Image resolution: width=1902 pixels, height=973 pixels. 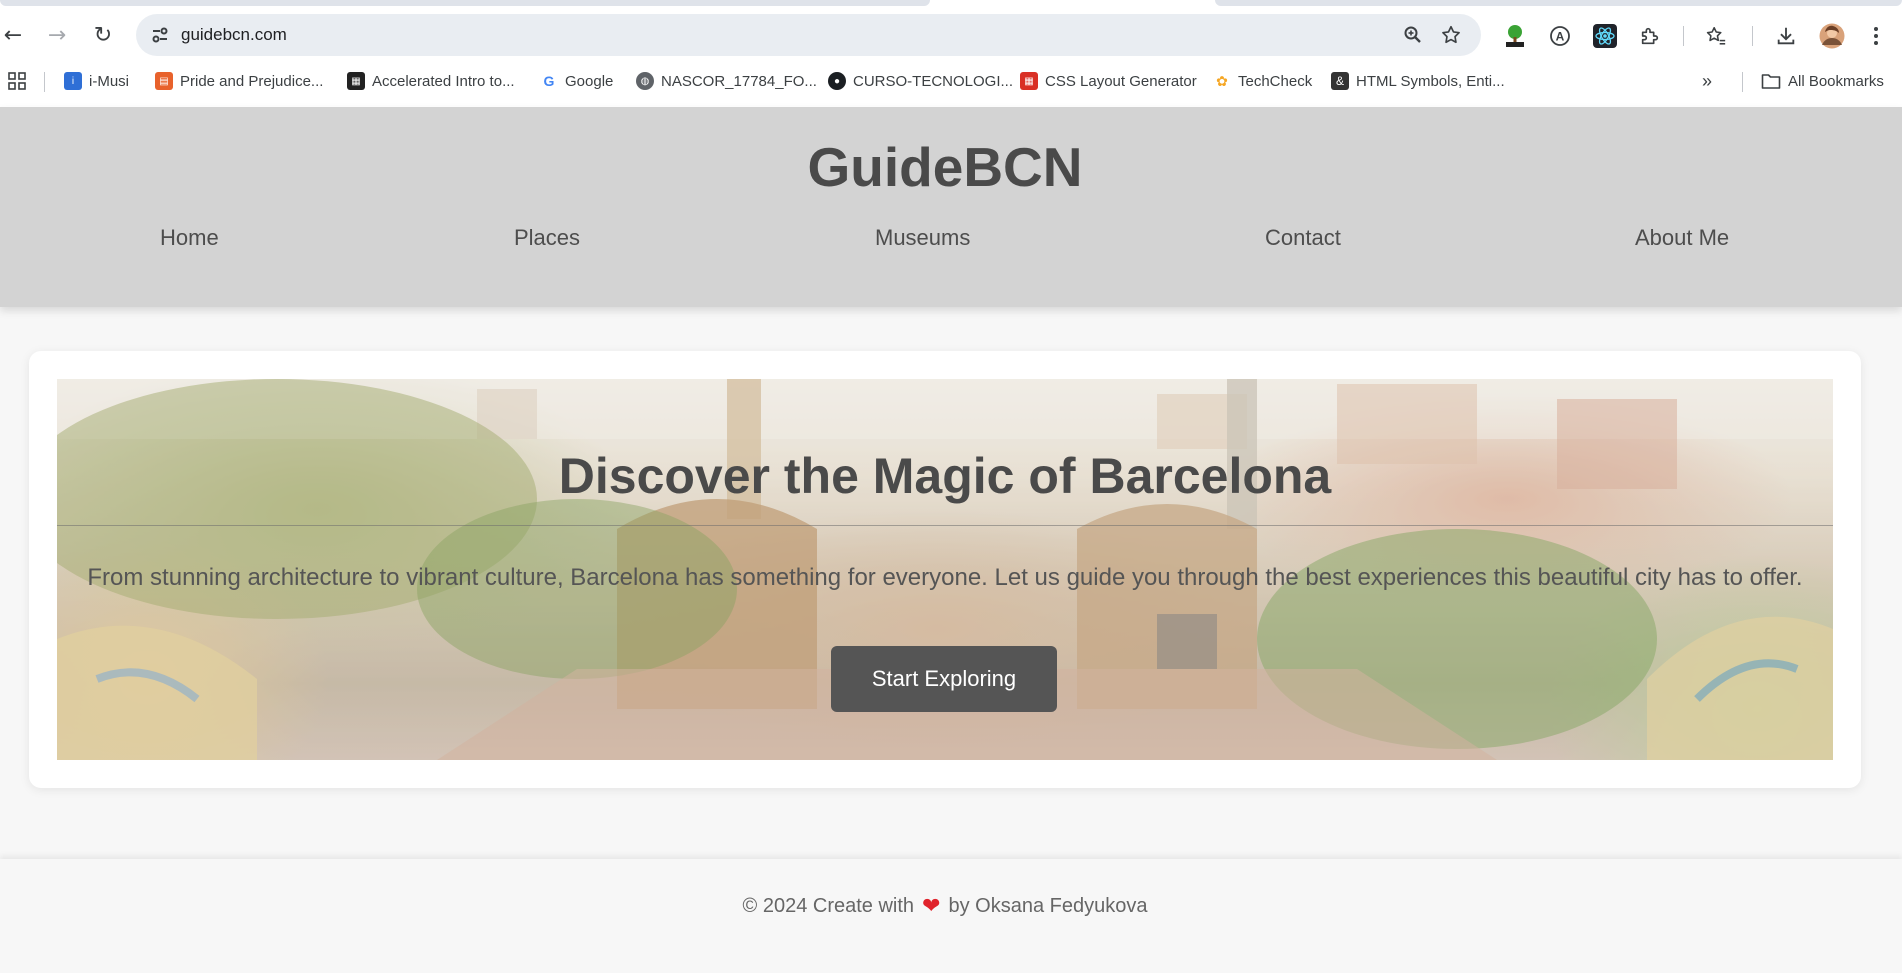 I want to click on menu-button, so click(x=1876, y=36).